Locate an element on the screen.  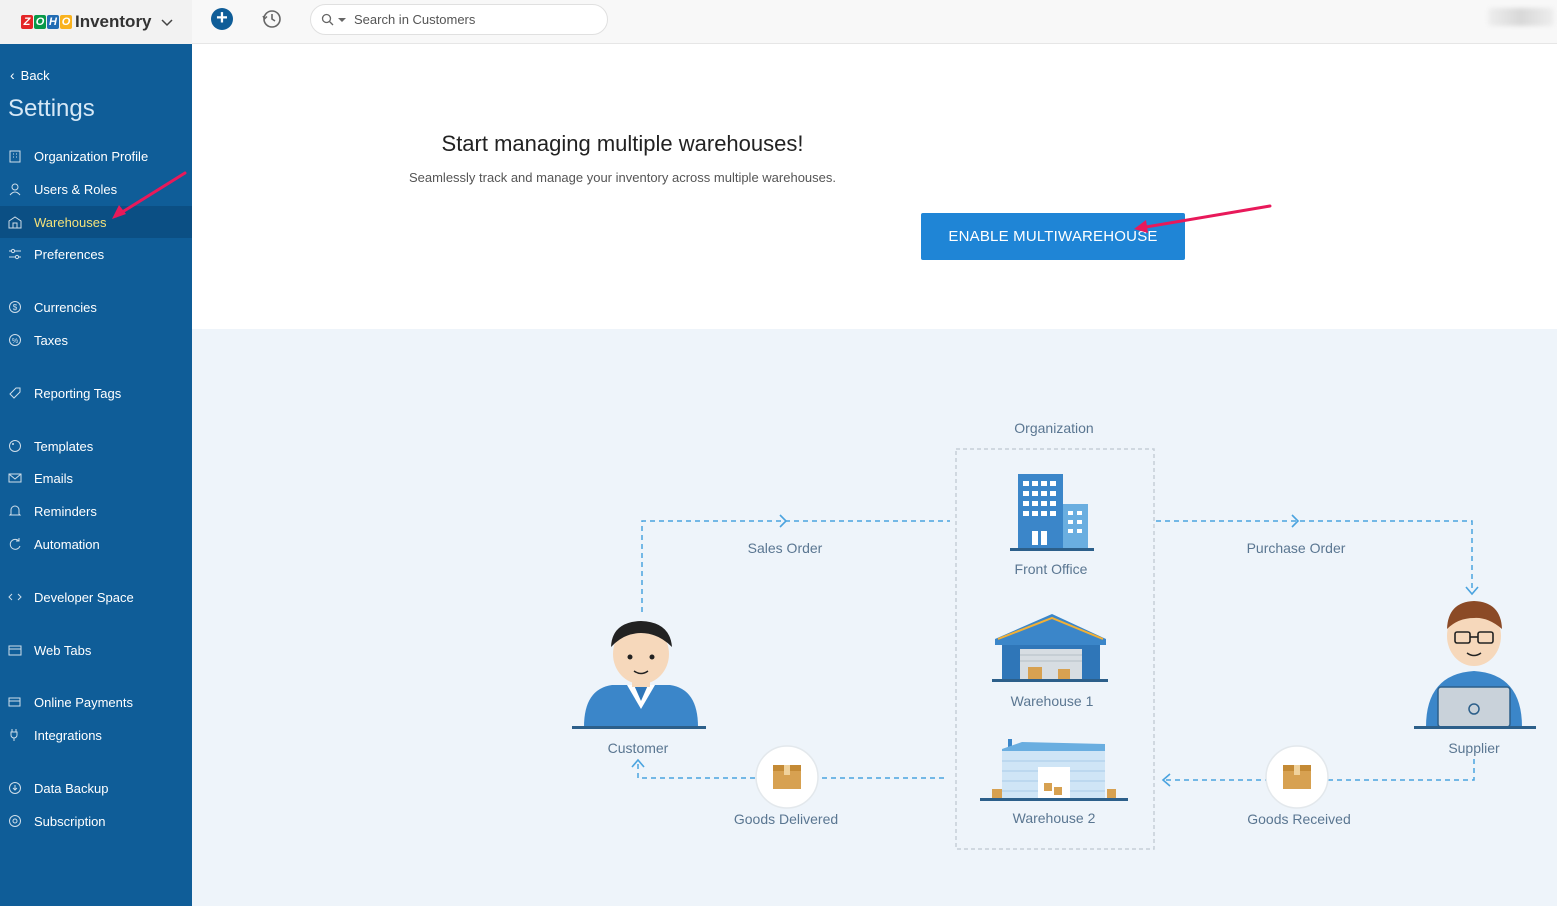
sidebar-item-preferences: Preferences is located at coordinates (96, 254).